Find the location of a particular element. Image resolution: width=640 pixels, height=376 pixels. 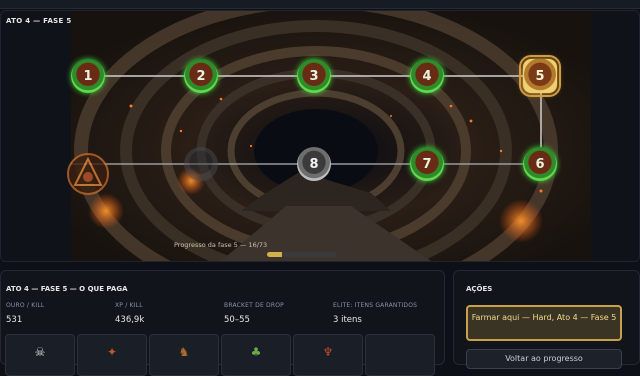

stage-node-5: 5 is located at coordinates (540, 76).